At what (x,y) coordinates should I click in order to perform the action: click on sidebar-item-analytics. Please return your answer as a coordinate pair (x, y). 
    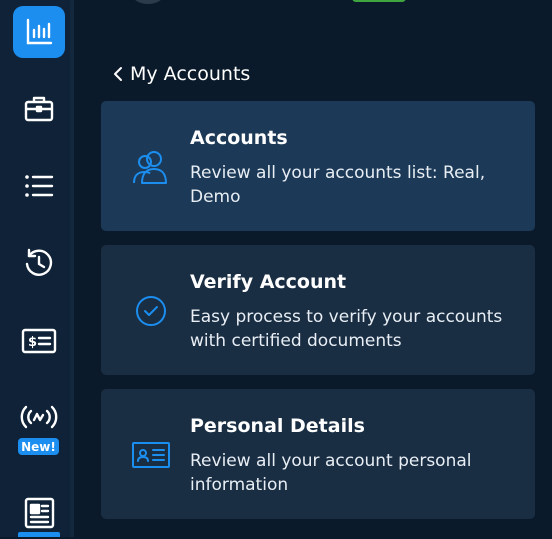
    Looking at the image, I should click on (39, 32).